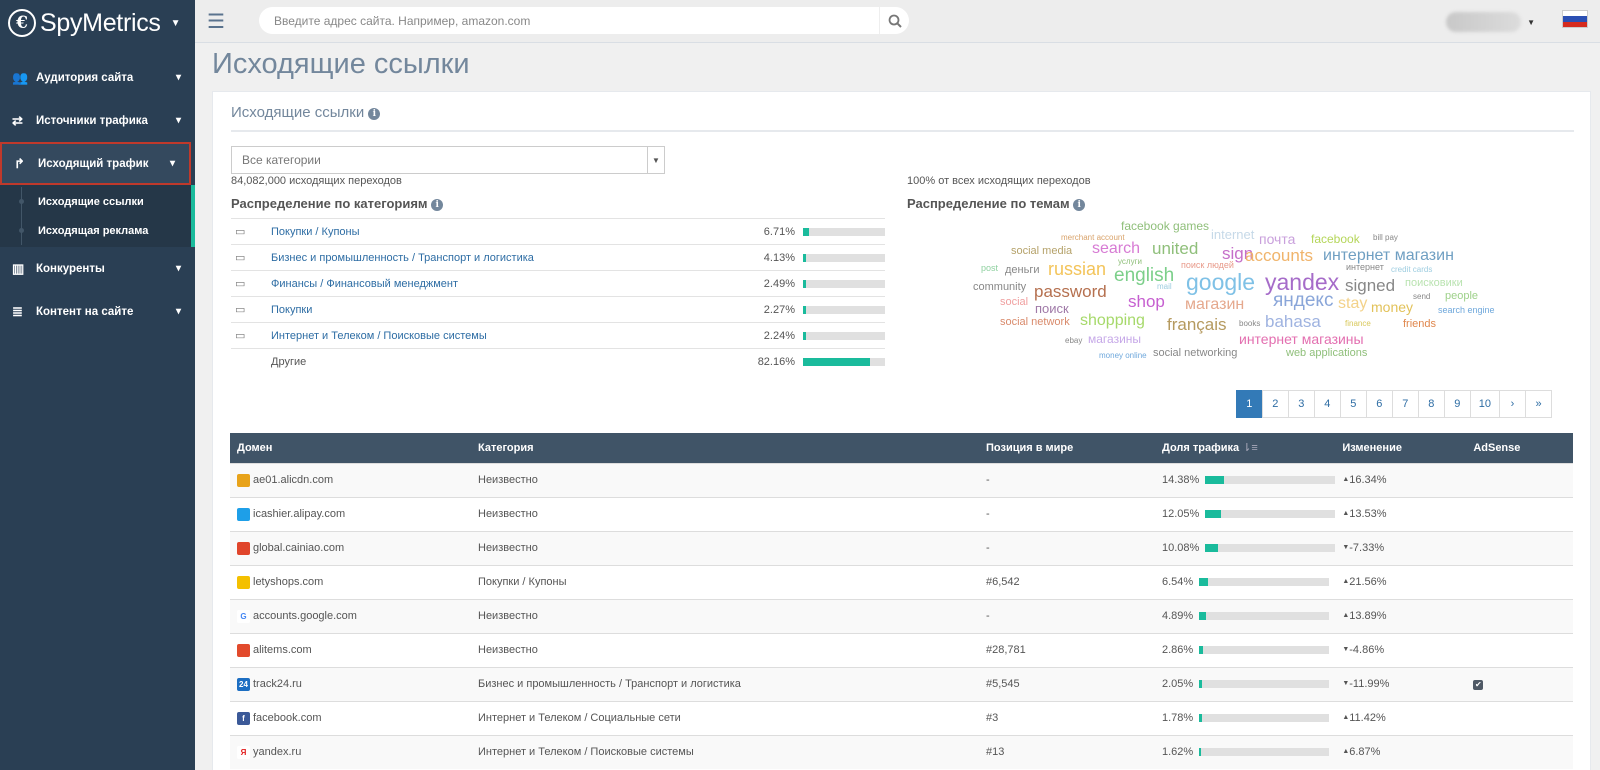 The height and width of the screenshot is (770, 1600). What do you see at coordinates (1490, 22) in the screenshot?
I see `user-menu: ▼` at bounding box center [1490, 22].